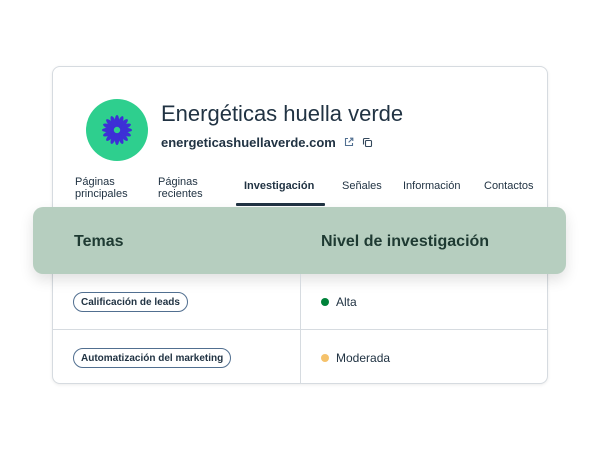 The height and width of the screenshot is (450, 600). I want to click on tab-senales: Señales, so click(362, 186).